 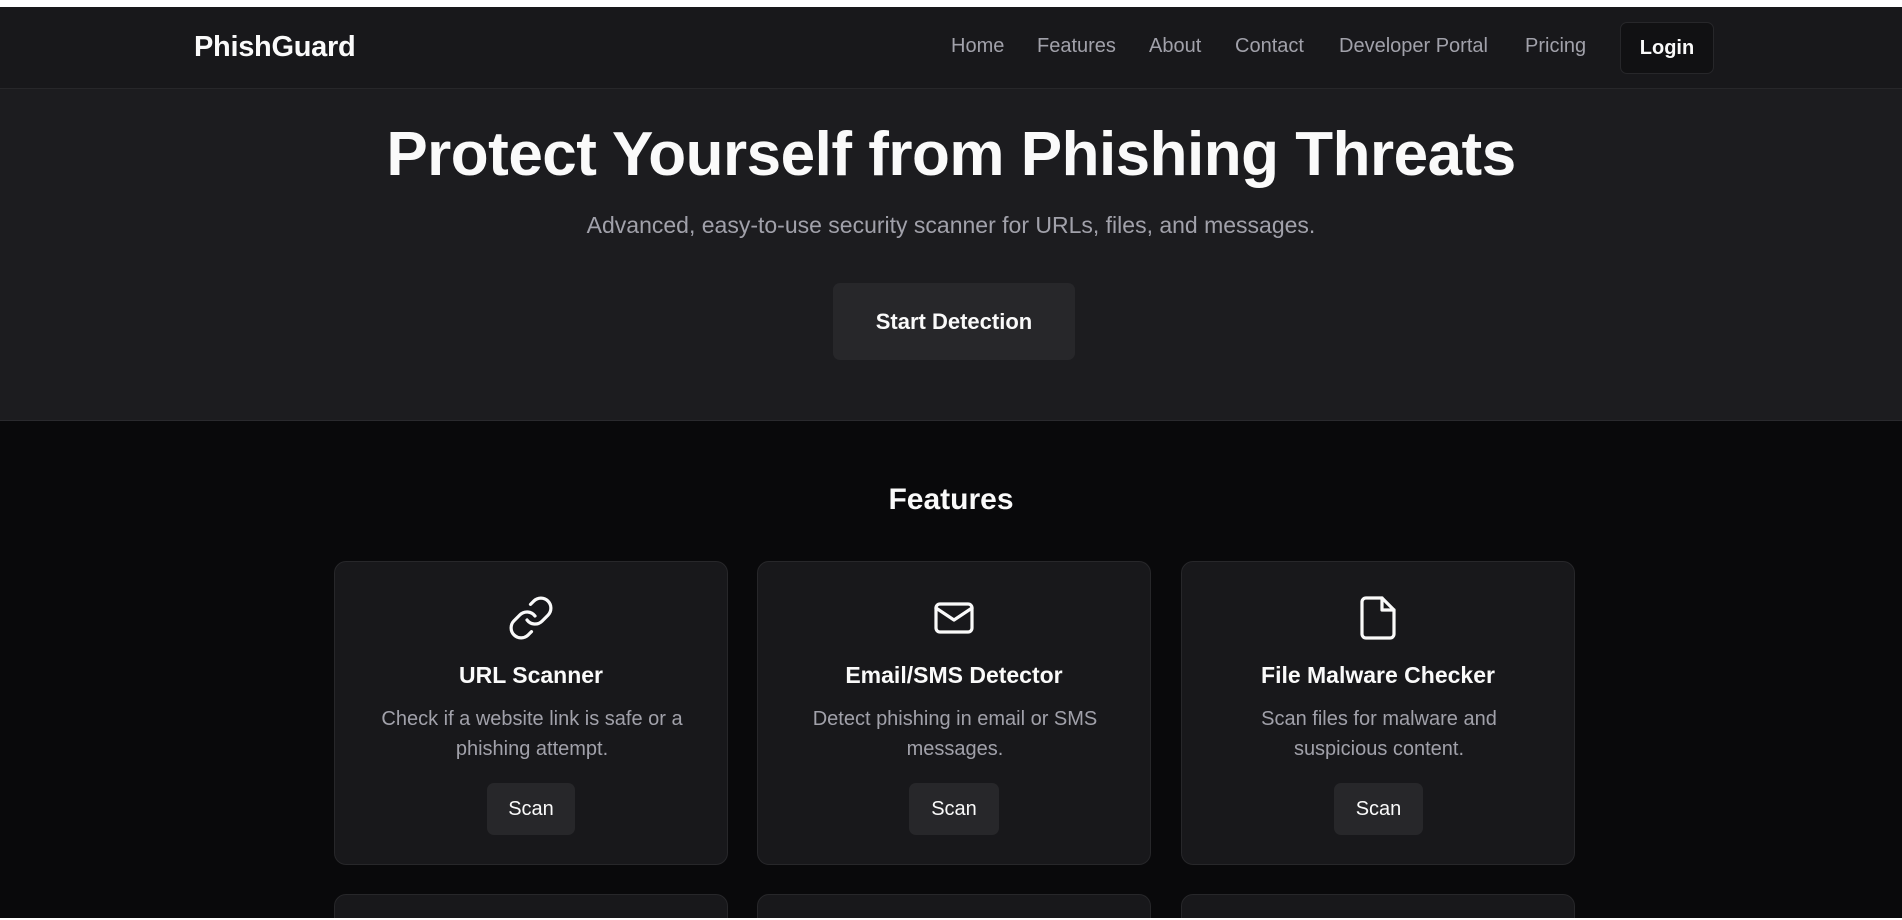 What do you see at coordinates (977, 46) in the screenshot?
I see `nav-link-home: Home` at bounding box center [977, 46].